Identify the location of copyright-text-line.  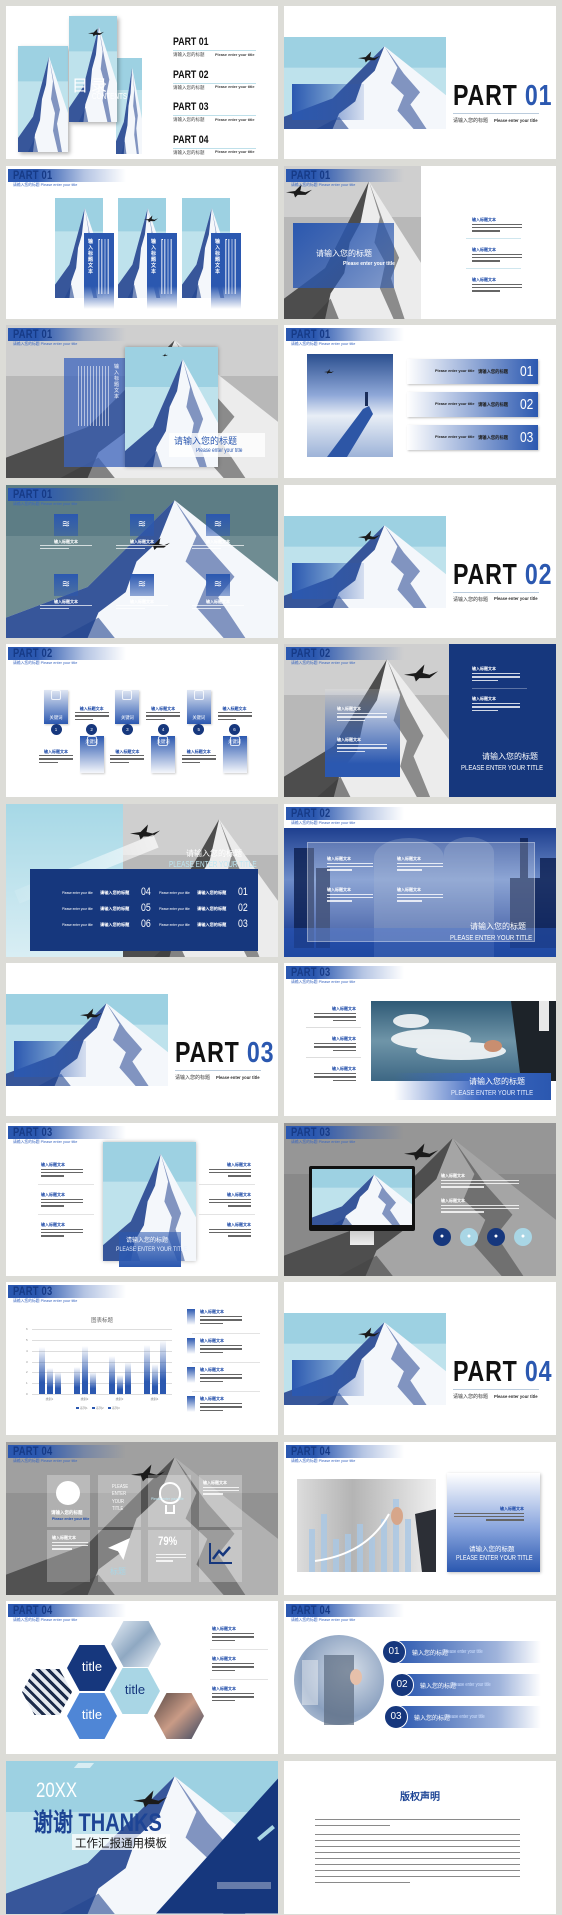
(417, 1852).